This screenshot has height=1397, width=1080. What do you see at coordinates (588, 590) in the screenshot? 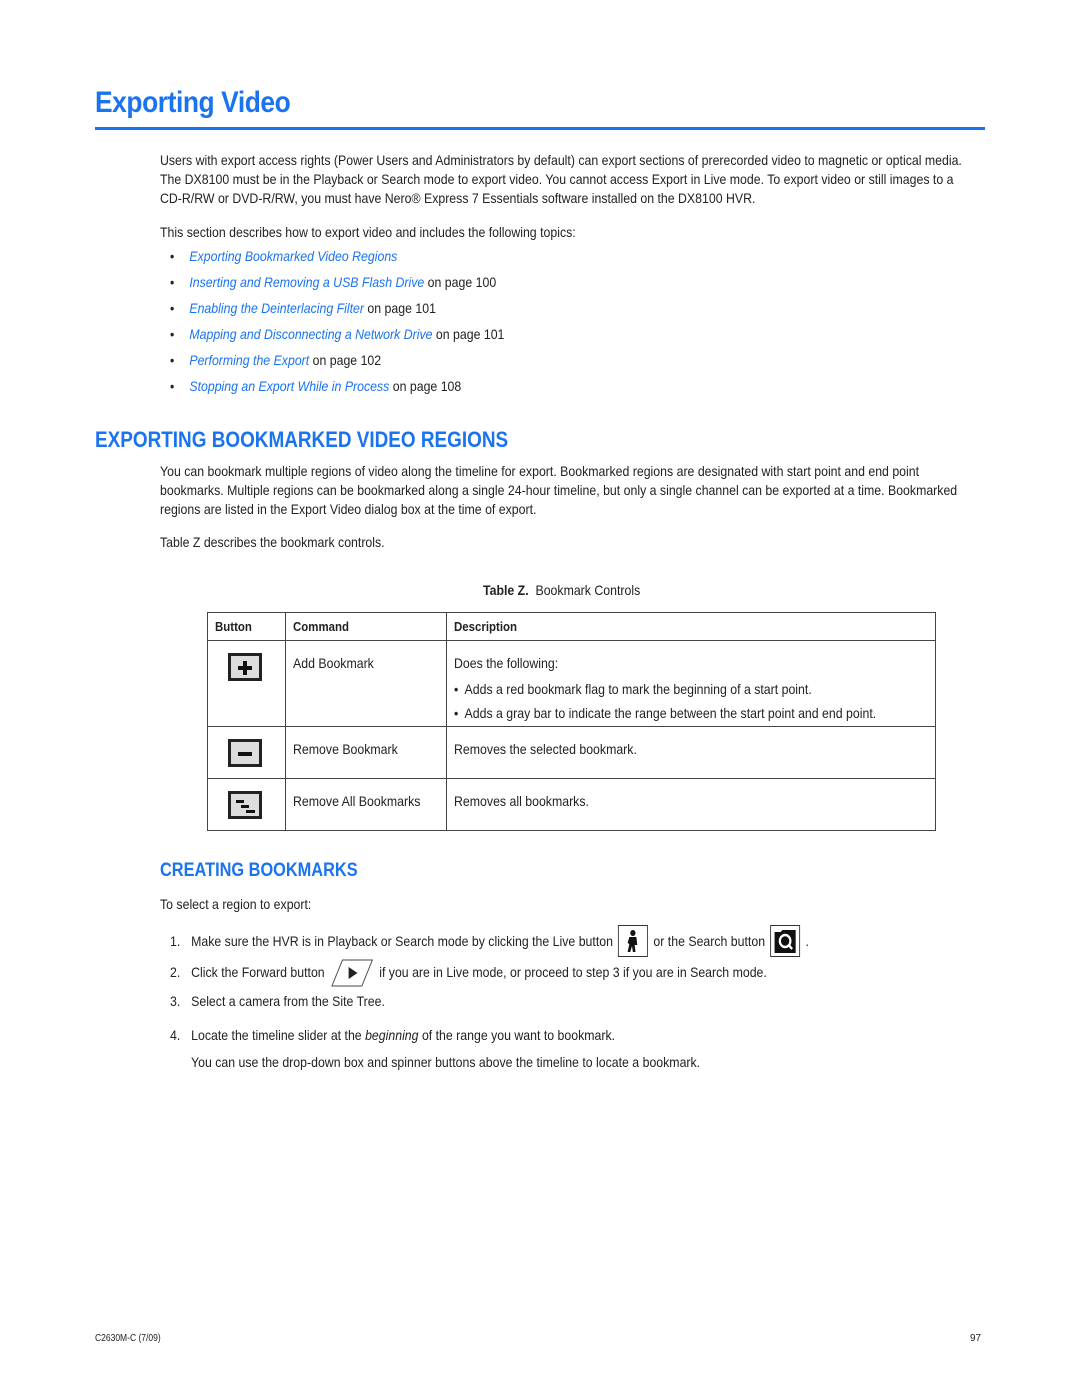
I see `table-caption-text: Bookmark Controls` at bounding box center [588, 590].